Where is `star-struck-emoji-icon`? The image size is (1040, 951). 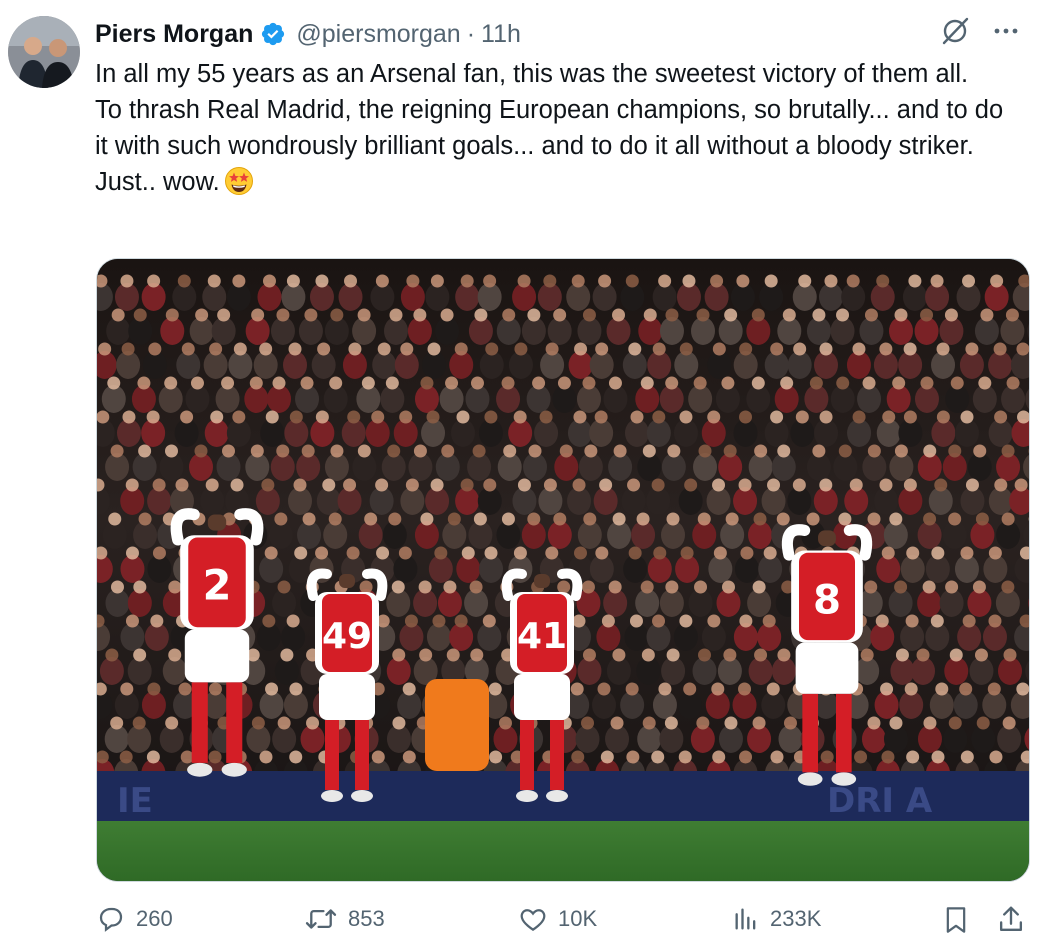
star-struck-emoji-icon is located at coordinates (239, 181).